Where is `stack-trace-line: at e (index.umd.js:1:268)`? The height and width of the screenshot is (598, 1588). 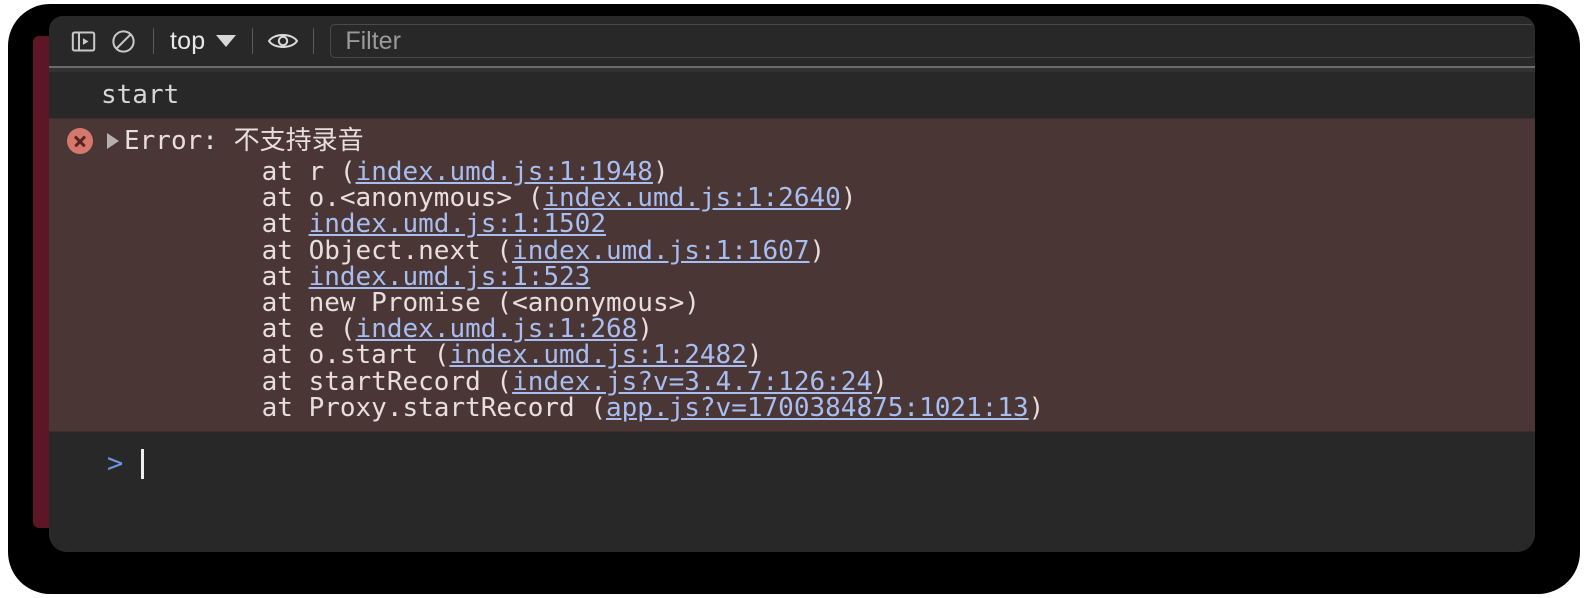
stack-trace-line: at e (index.umd.js:1:268) is located at coordinates (792, 329).